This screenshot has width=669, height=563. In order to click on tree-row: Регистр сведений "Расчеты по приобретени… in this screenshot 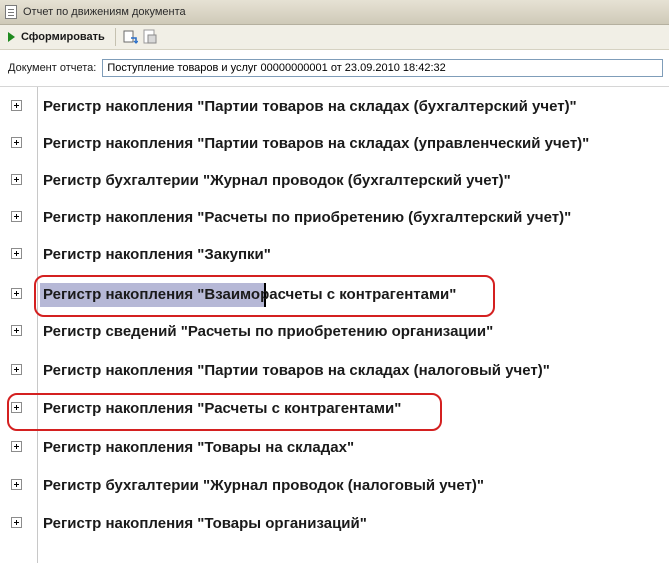, I will do `click(334, 332)`.